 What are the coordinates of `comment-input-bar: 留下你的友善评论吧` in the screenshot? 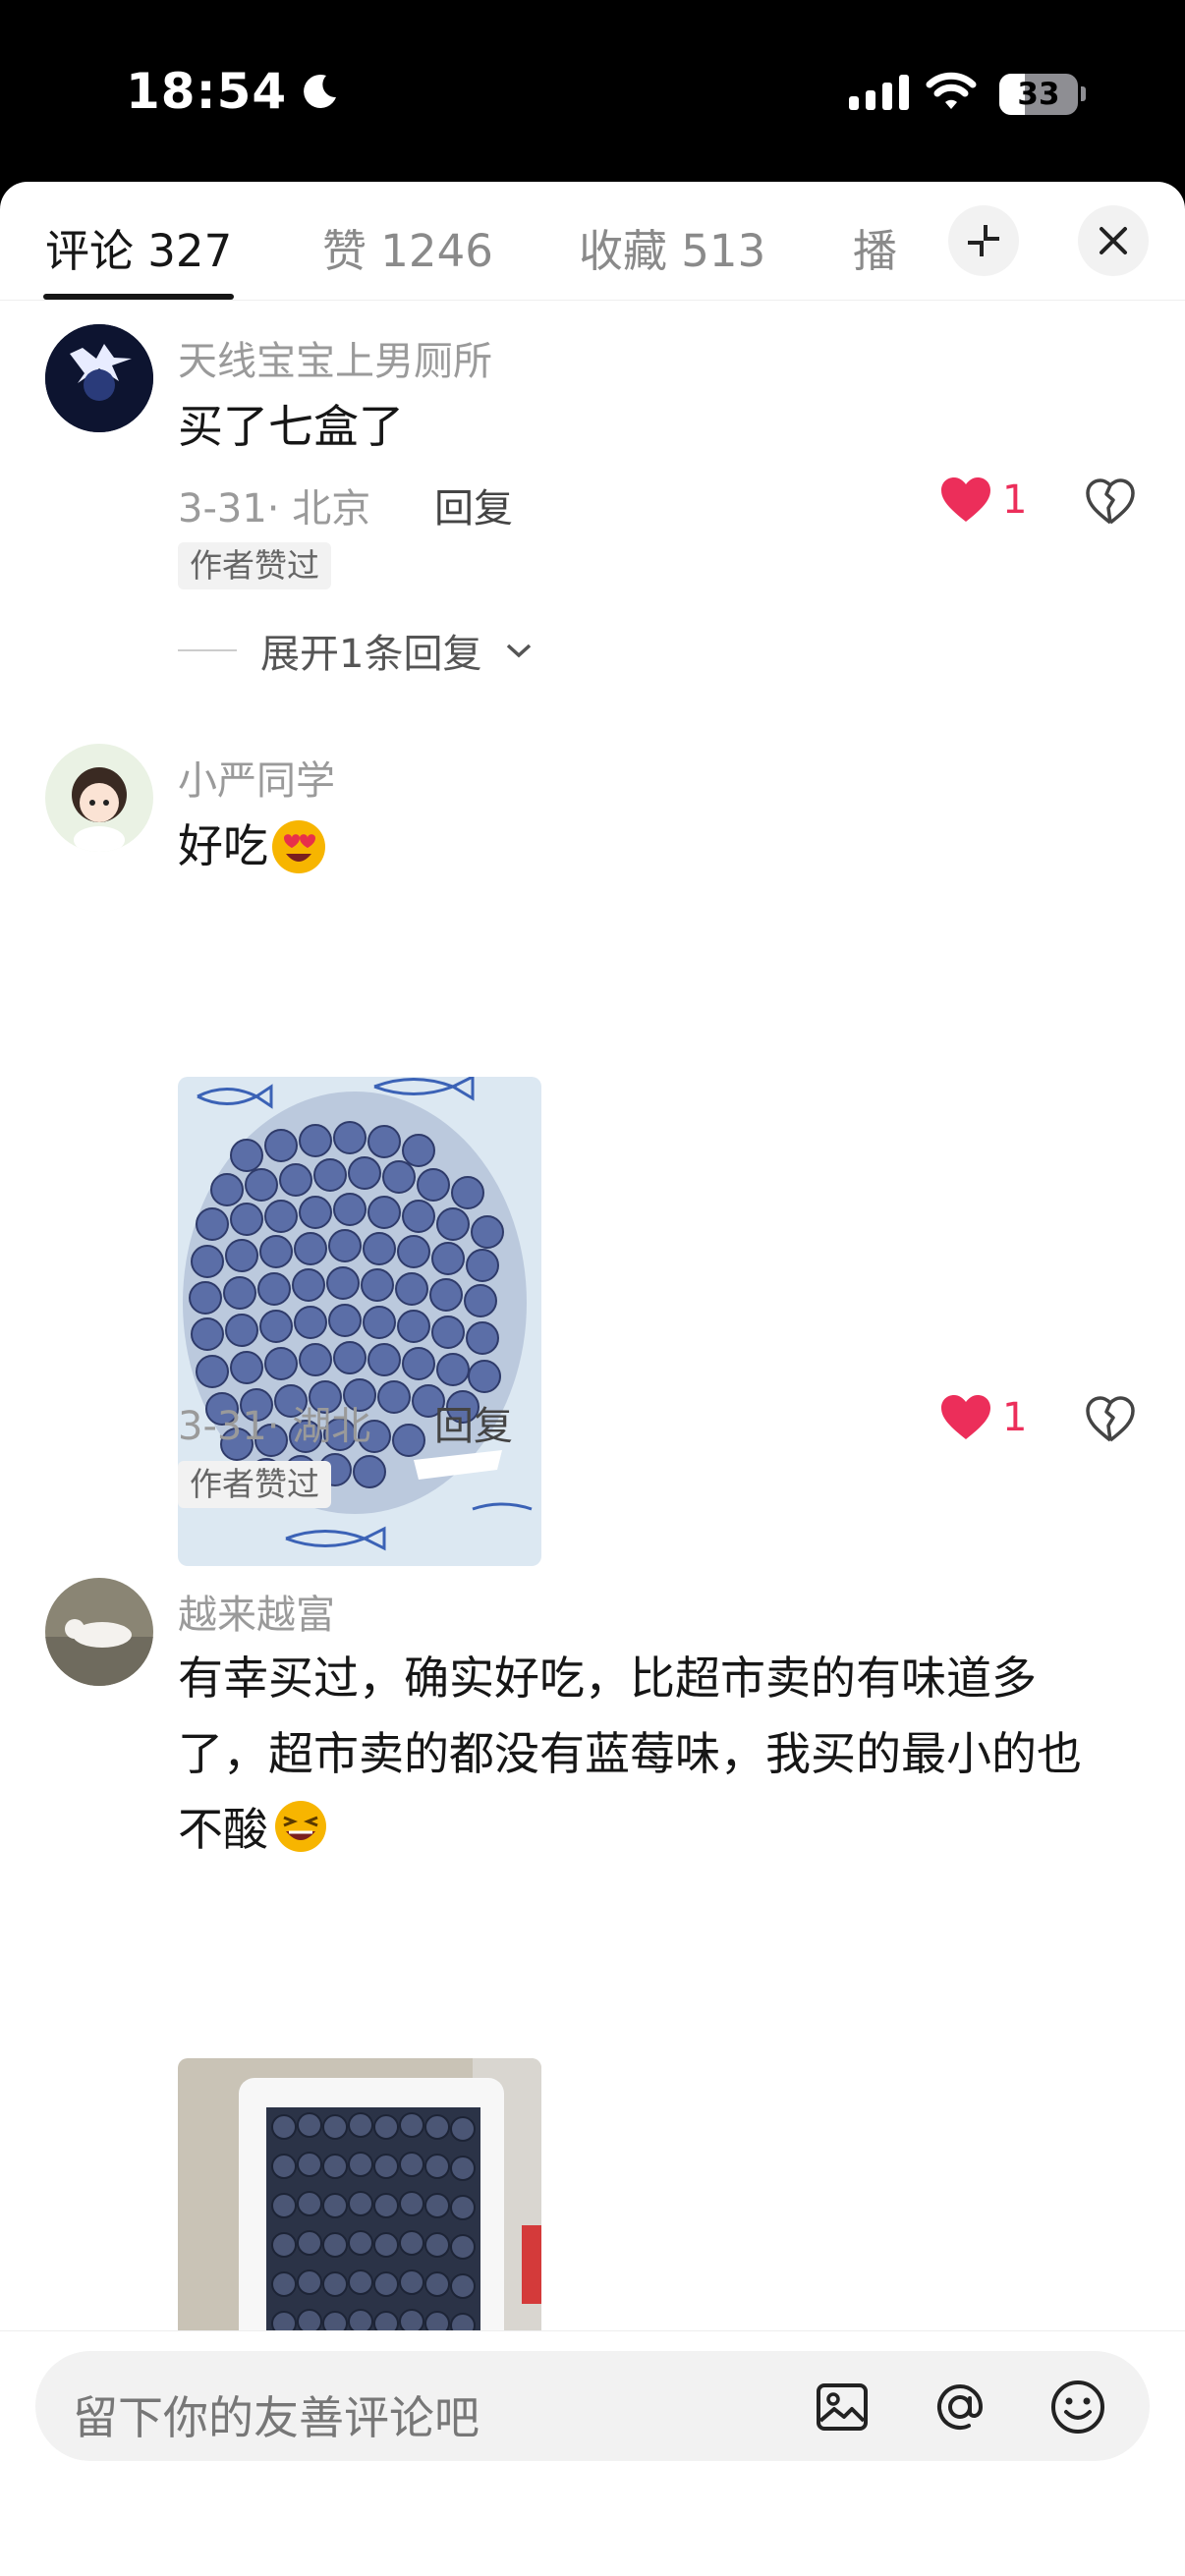 It's located at (592, 2453).